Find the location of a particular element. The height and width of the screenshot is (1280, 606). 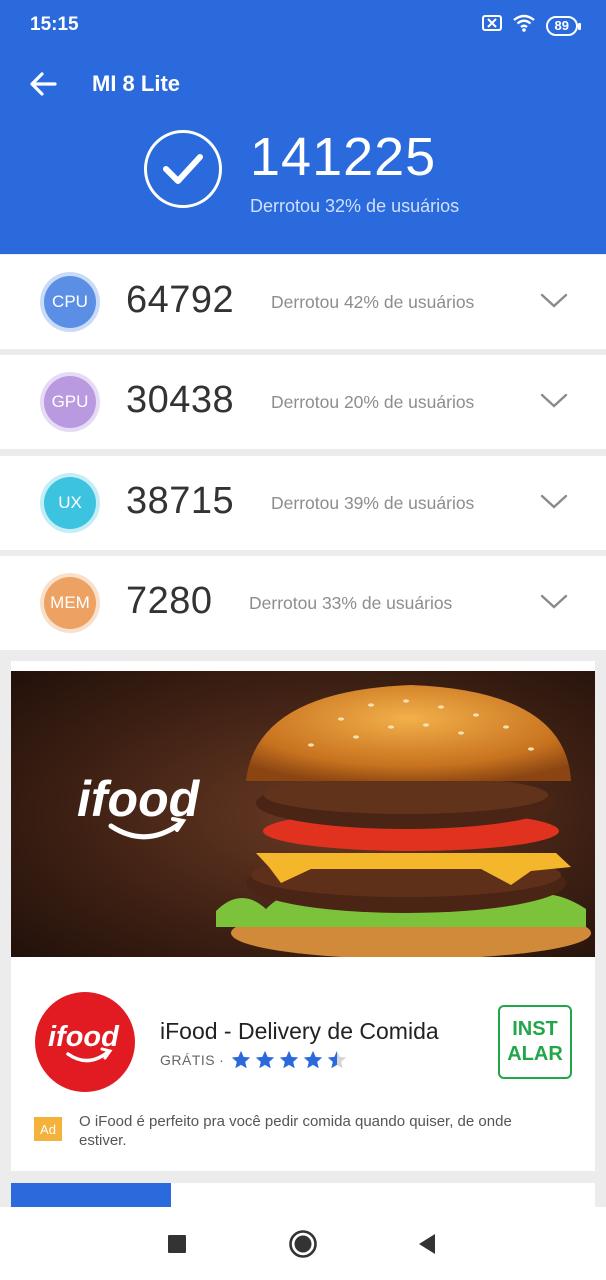

triangle-back-icon is located at coordinates (427, 1244).